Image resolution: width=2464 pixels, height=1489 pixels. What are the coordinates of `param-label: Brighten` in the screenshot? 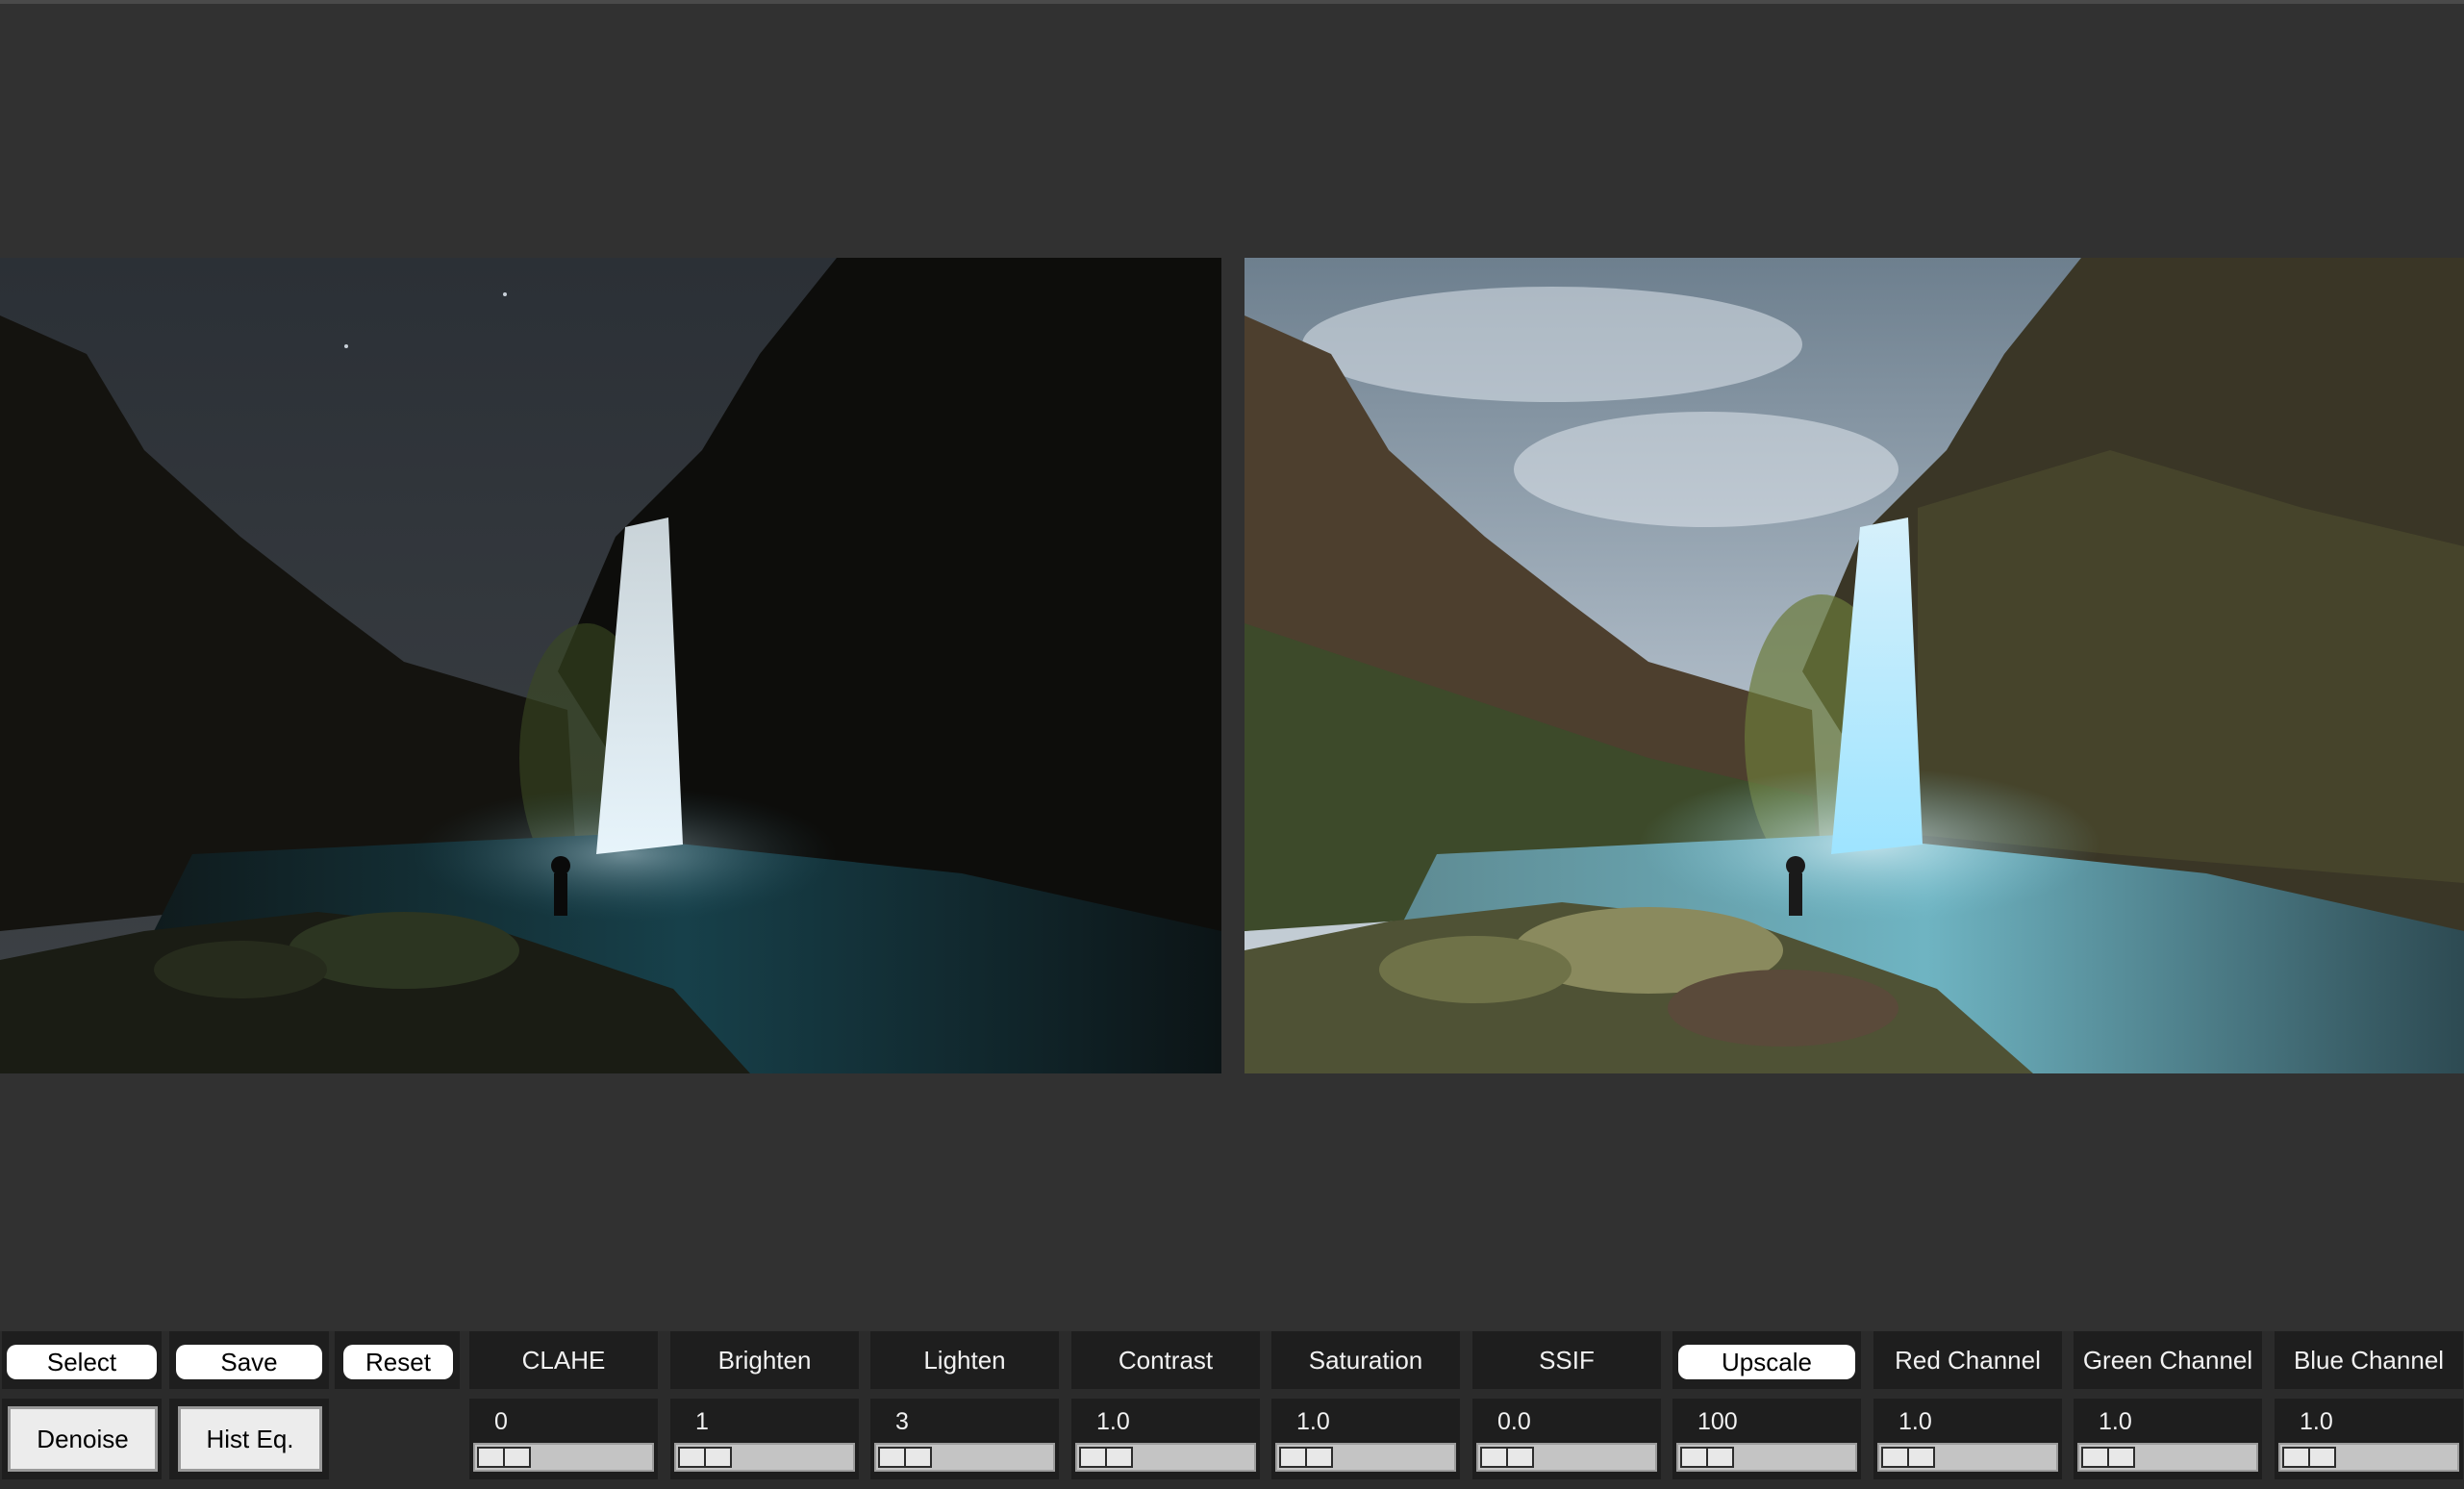 It's located at (764, 1360).